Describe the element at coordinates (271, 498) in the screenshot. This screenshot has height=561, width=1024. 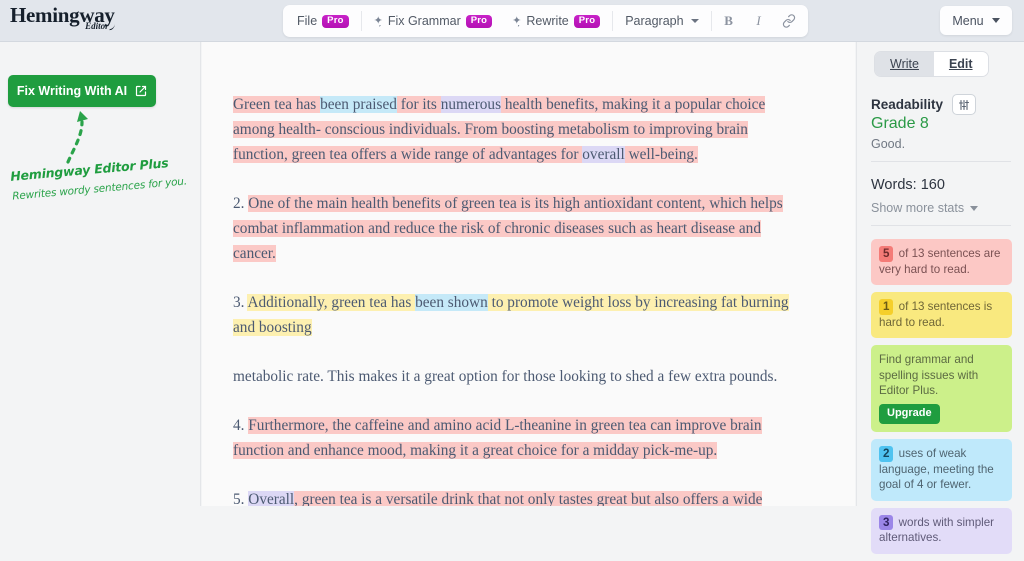
I see `text-run-purple: Overall` at that location.